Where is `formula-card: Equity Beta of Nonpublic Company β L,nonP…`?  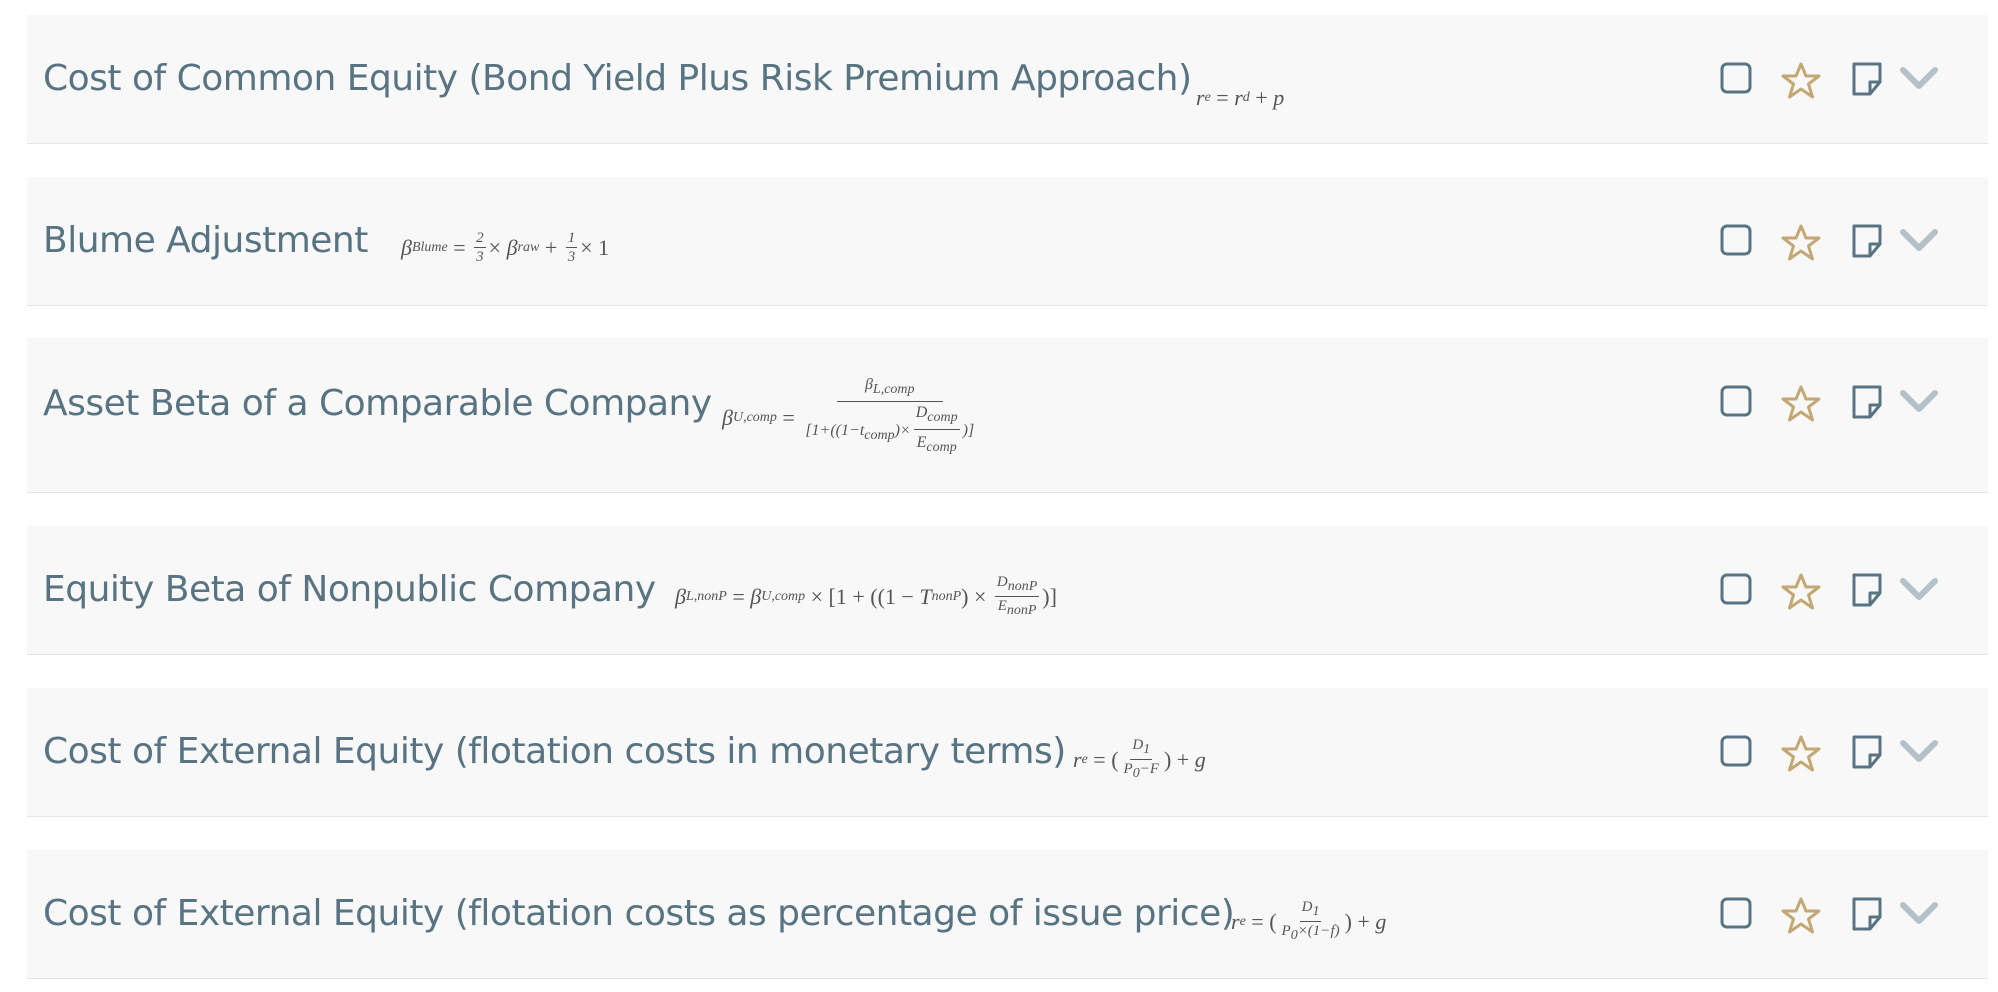 formula-card: Equity Beta of Nonpublic Company β L,nonP… is located at coordinates (1007, 590).